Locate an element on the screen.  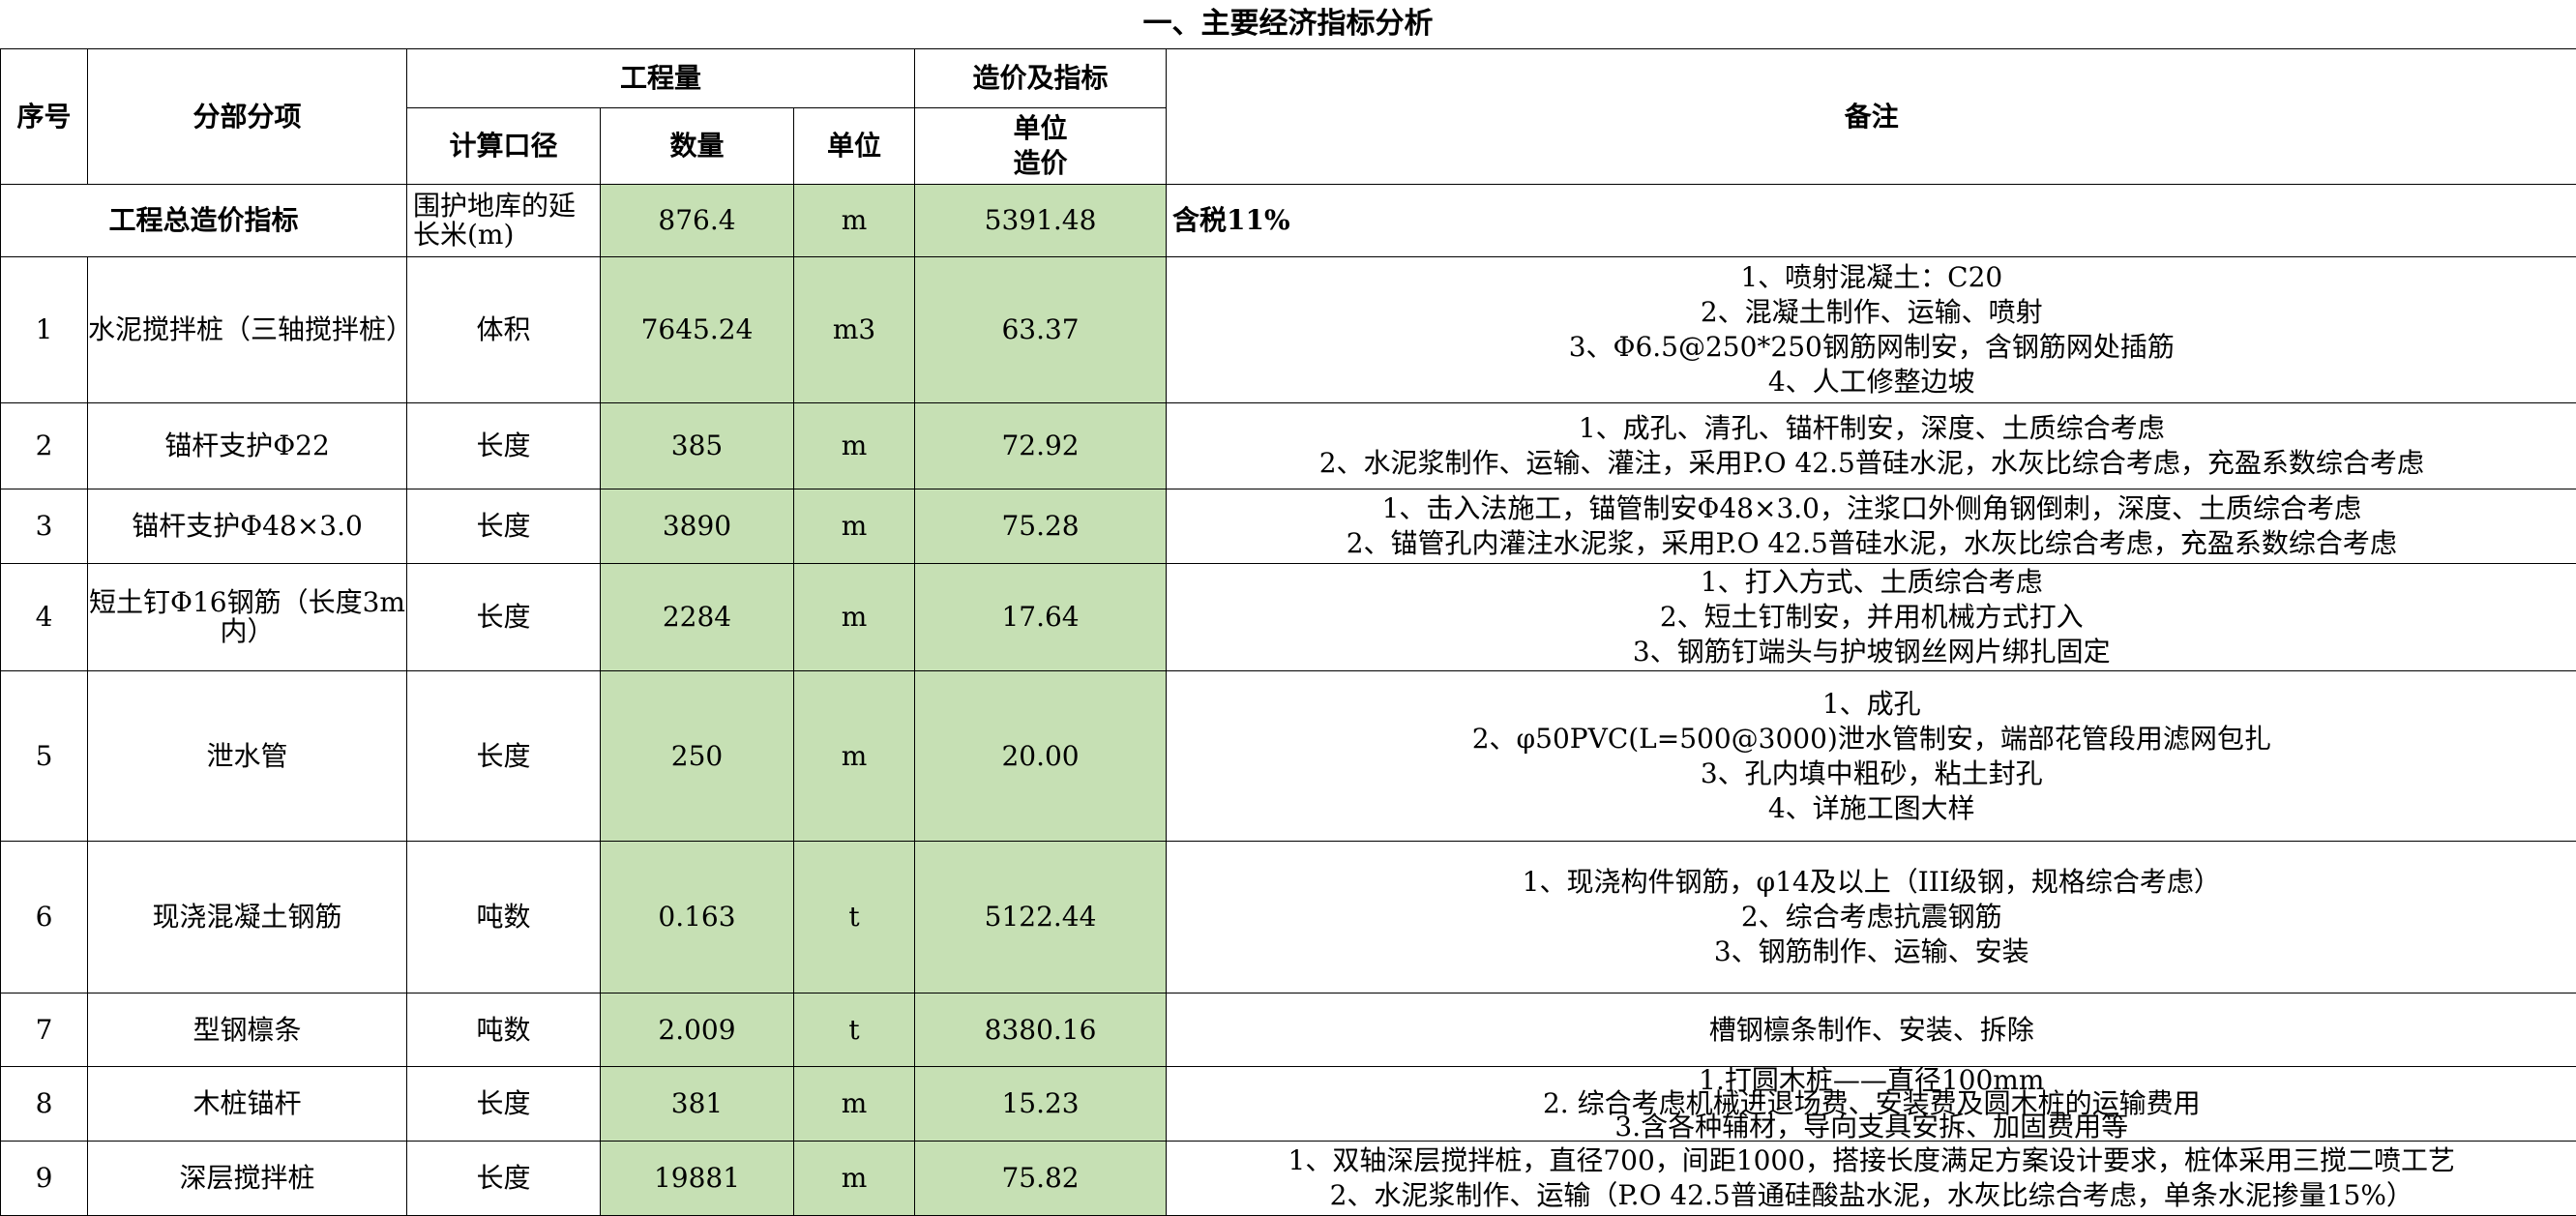
row-price: 75.28 is located at coordinates (1041, 527).